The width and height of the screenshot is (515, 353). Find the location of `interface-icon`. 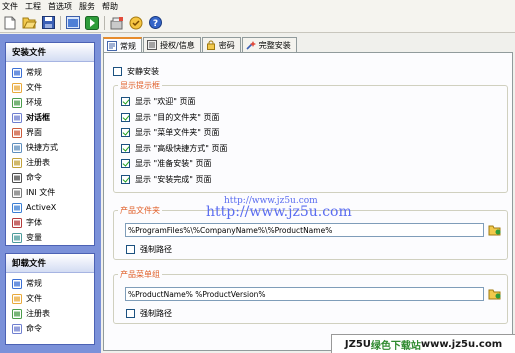

interface-icon is located at coordinates (17, 132).